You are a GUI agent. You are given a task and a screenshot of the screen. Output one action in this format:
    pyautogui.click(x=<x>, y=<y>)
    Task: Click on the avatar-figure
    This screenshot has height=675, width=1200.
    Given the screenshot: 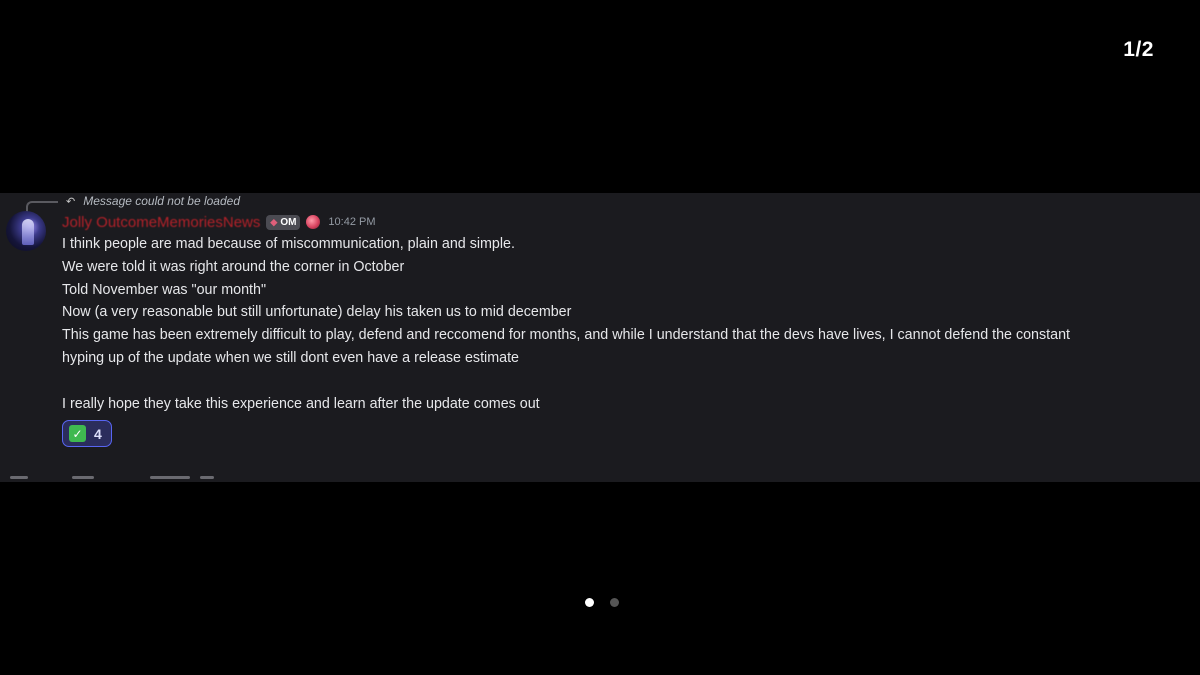 What is the action you would take?
    pyautogui.click(x=28, y=232)
    